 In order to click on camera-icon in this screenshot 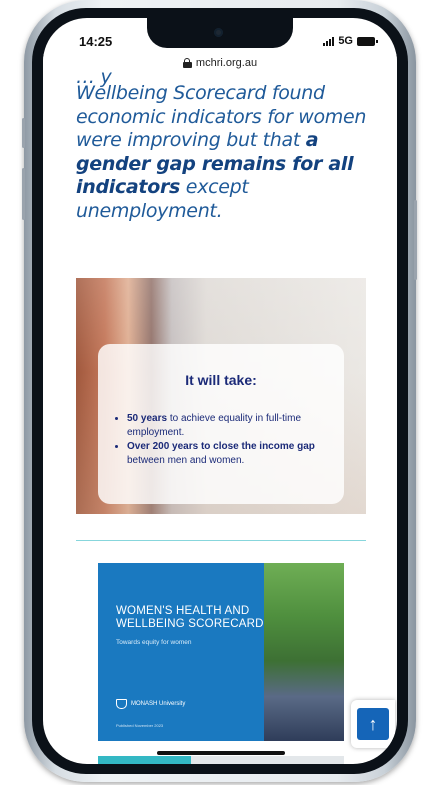, I will do `click(218, 32)`.